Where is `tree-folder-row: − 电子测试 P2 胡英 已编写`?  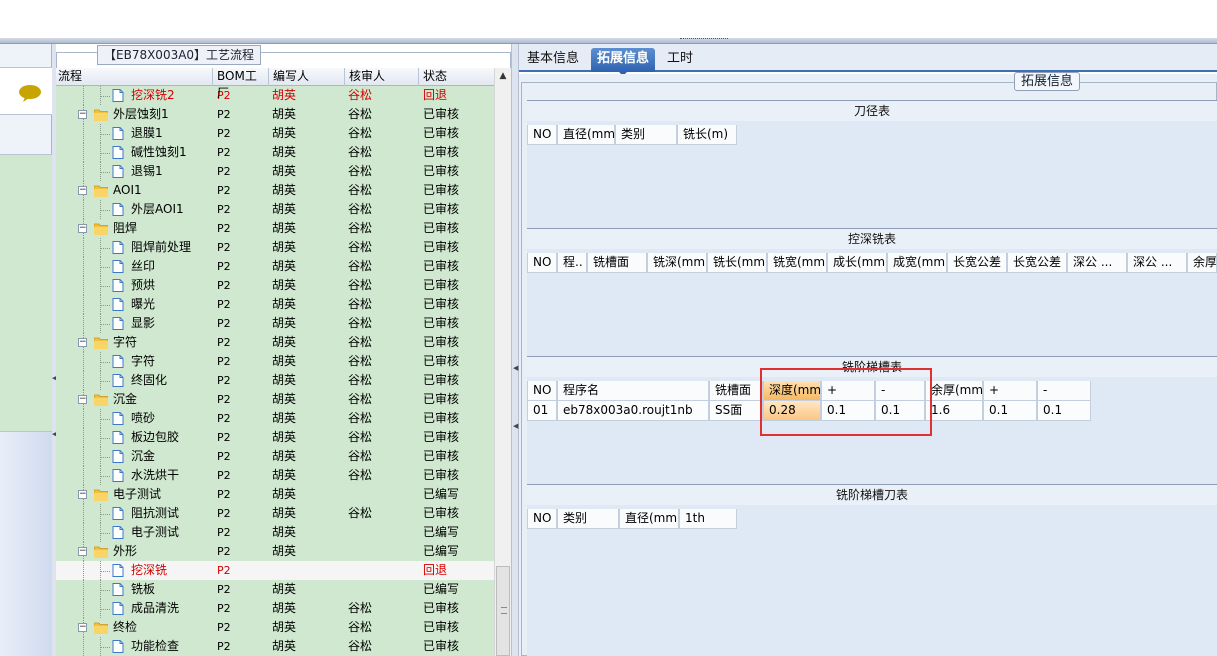 tree-folder-row: − 电子测试 P2 胡英 已编写 is located at coordinates (275, 494).